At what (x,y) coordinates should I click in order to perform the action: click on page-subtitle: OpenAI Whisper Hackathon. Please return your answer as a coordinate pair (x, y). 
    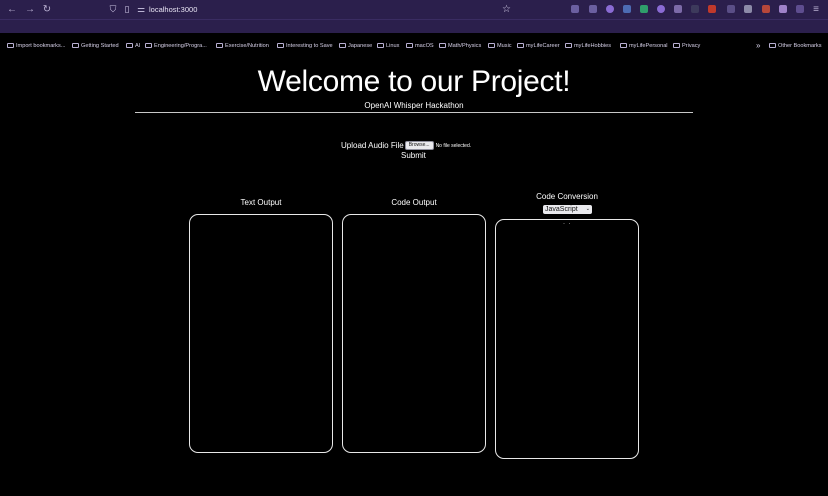
    Looking at the image, I should click on (414, 105).